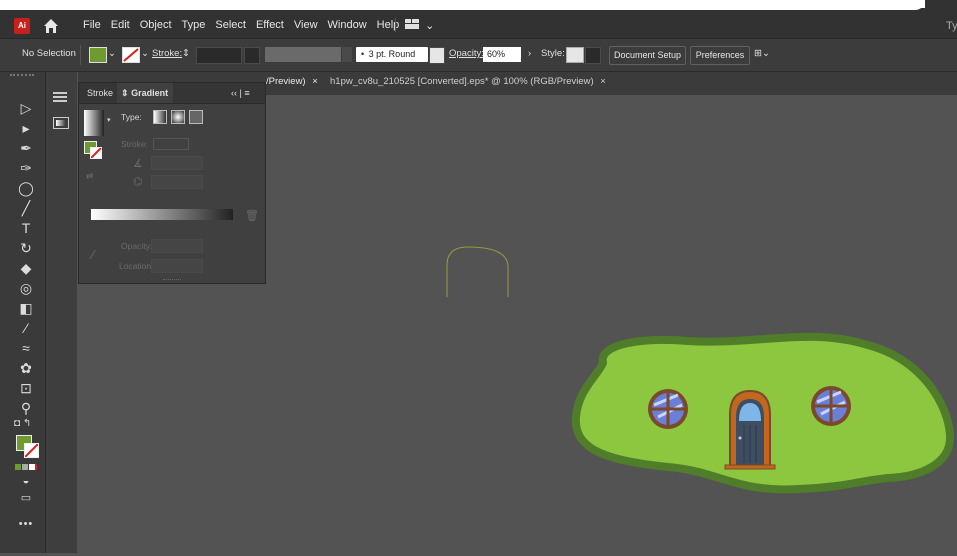 This screenshot has height=556, width=957. I want to click on variable-width-profile, so click(303, 54).